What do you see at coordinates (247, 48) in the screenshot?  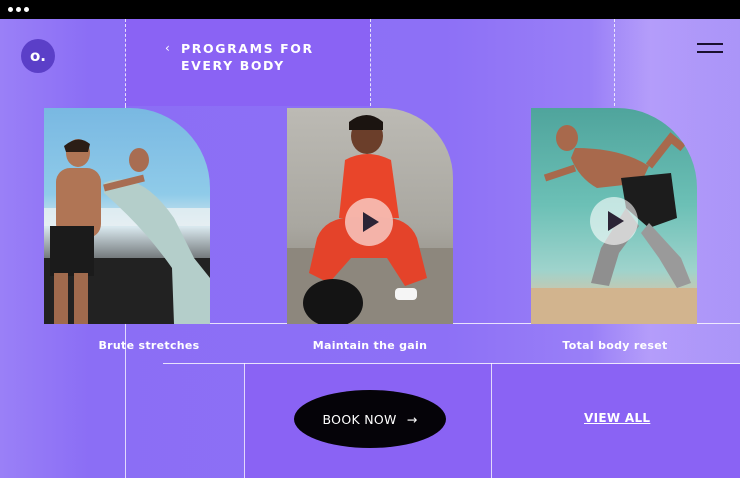 I see `title-line: PROGRAMS FOR` at bounding box center [247, 48].